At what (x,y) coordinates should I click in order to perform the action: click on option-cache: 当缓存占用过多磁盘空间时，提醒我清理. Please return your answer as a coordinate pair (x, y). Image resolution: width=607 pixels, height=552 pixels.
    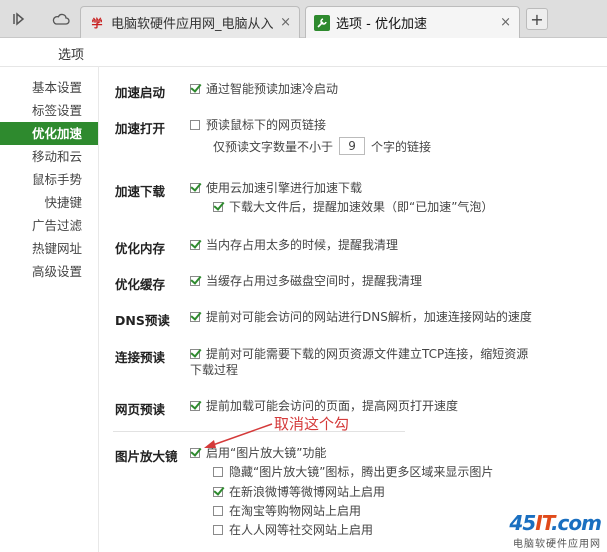
    Looking at the image, I should click on (306, 281).